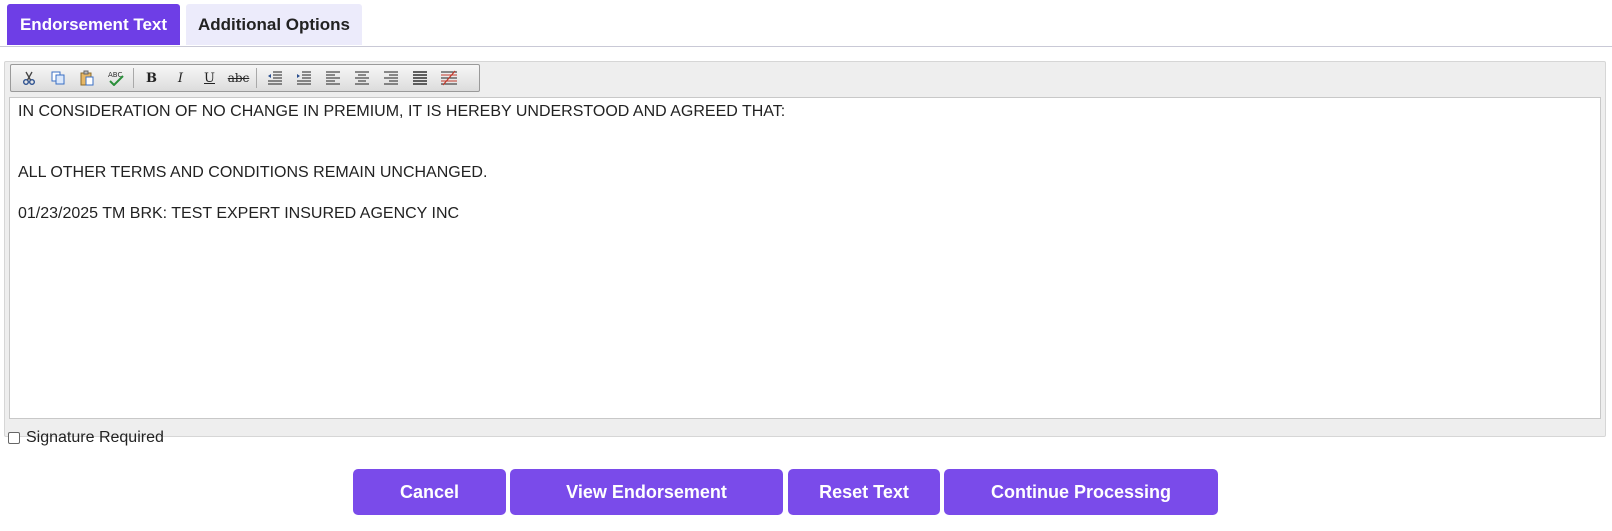 The height and width of the screenshot is (531, 1612). What do you see at coordinates (1081, 492) in the screenshot?
I see `continue-processing-button: Continue Processing` at bounding box center [1081, 492].